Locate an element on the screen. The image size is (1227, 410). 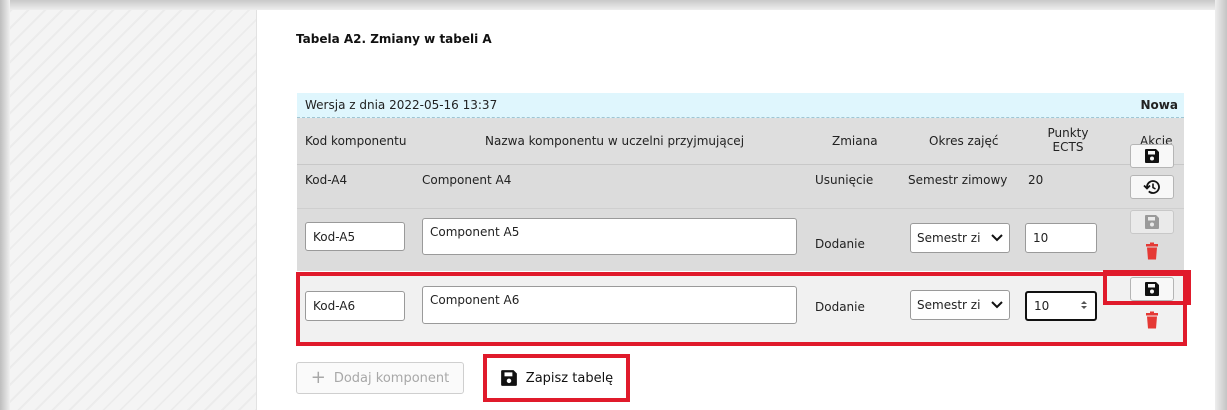
header-ects-line1: Punkty is located at coordinates (1068, 133).